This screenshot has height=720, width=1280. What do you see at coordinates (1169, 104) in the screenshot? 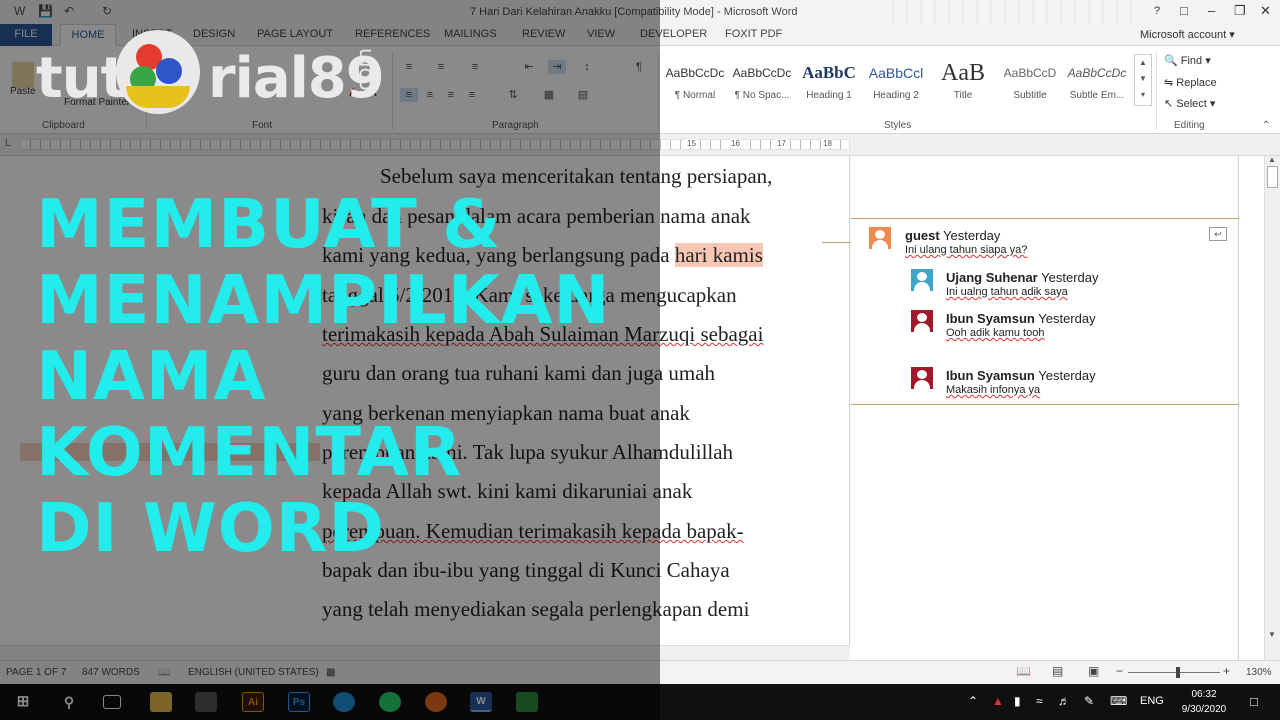
I see `select-icon: ↖` at bounding box center [1169, 104].